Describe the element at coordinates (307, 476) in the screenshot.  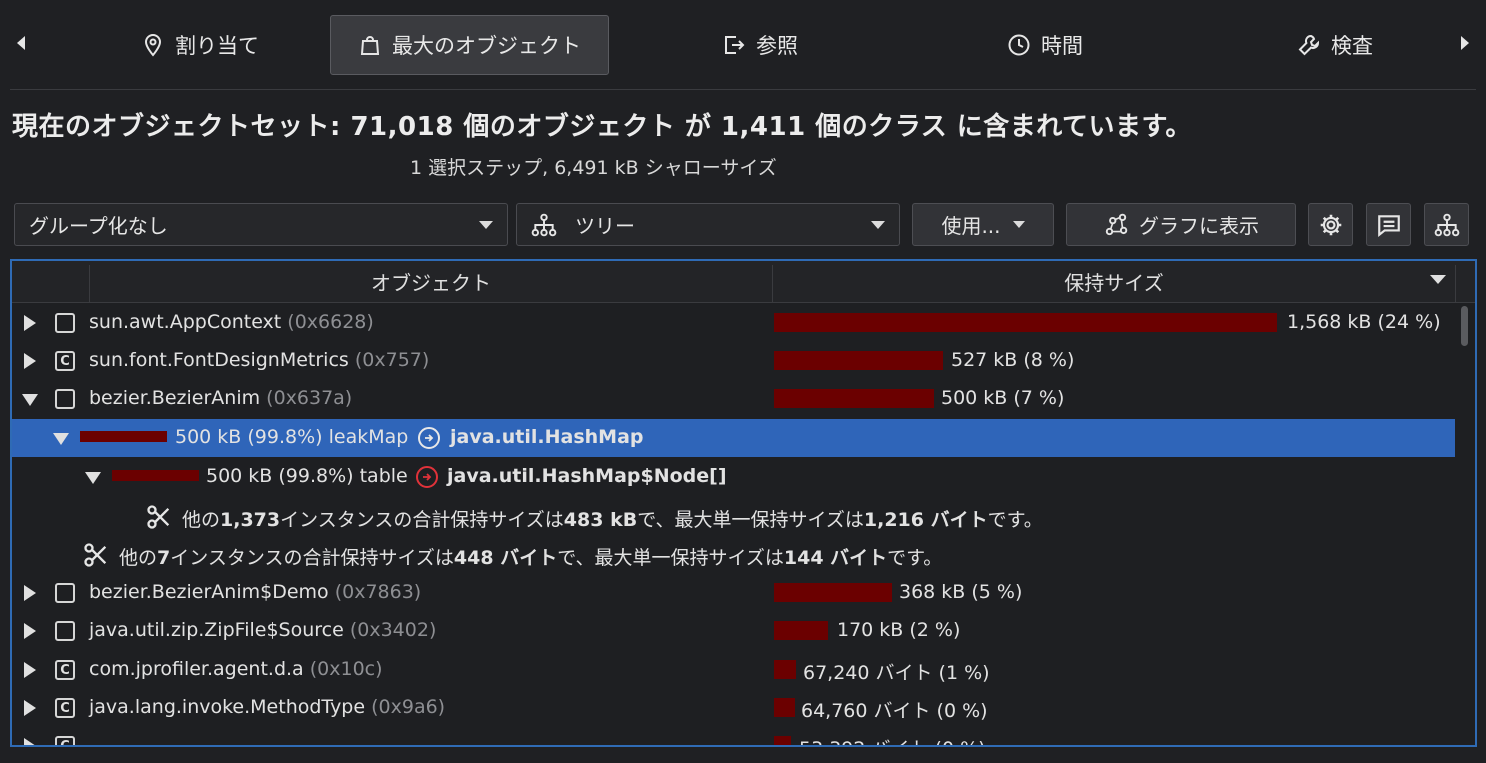
I see `reference-label: 500 kB (99.8%) table` at that location.